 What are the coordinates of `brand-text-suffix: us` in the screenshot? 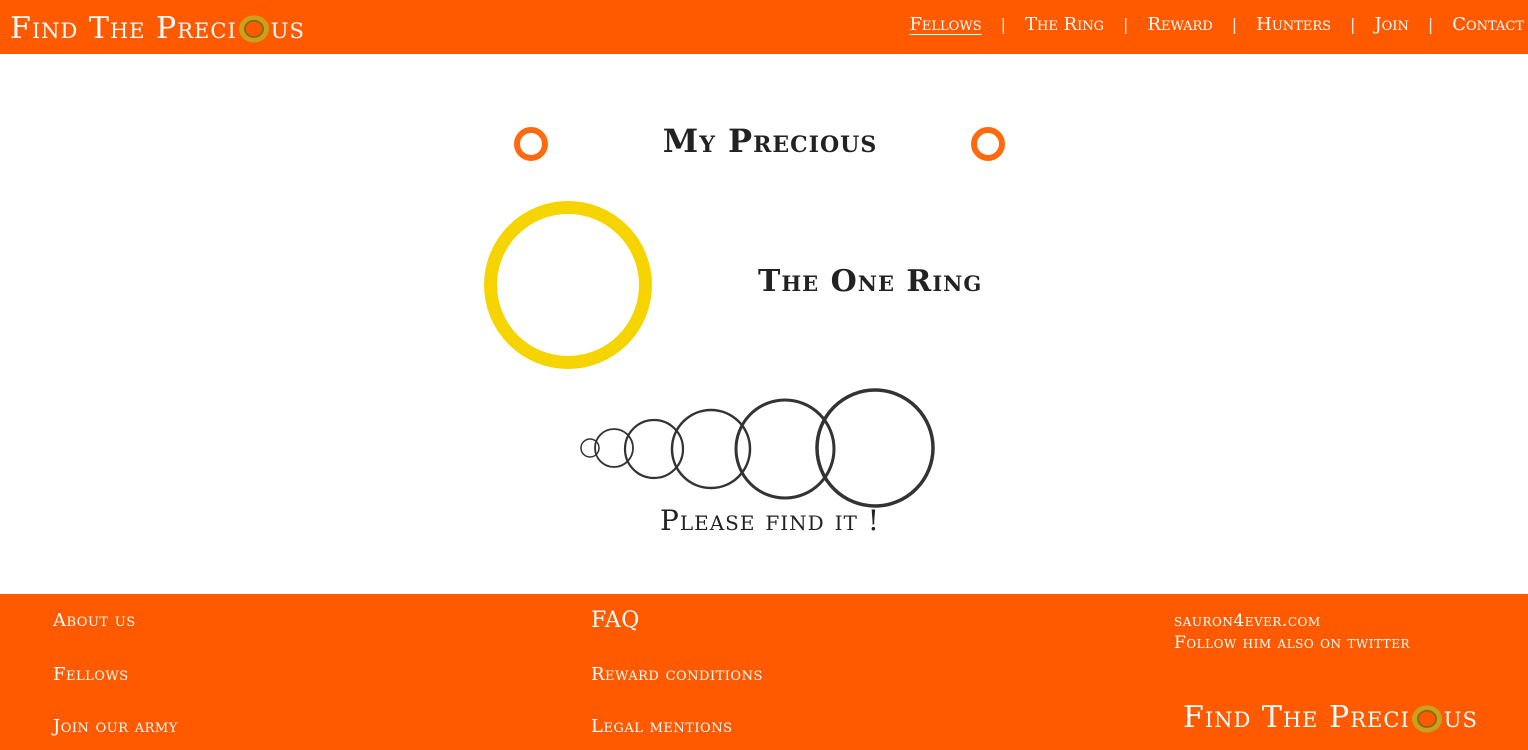 It's located at (287, 28).